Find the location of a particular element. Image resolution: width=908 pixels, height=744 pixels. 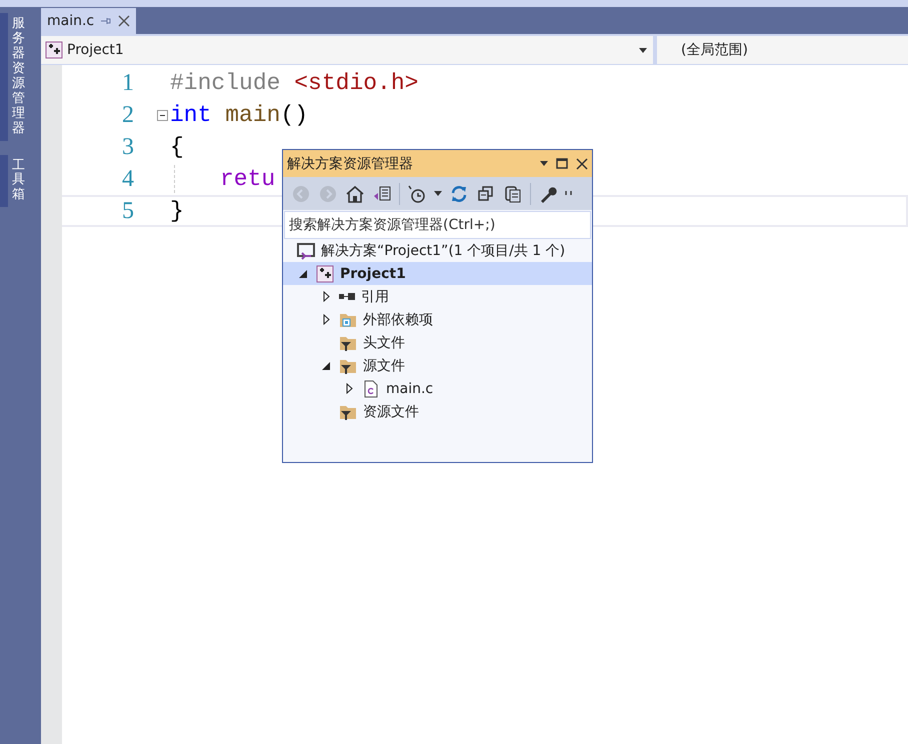

tree-item: main.c is located at coordinates (437, 388).